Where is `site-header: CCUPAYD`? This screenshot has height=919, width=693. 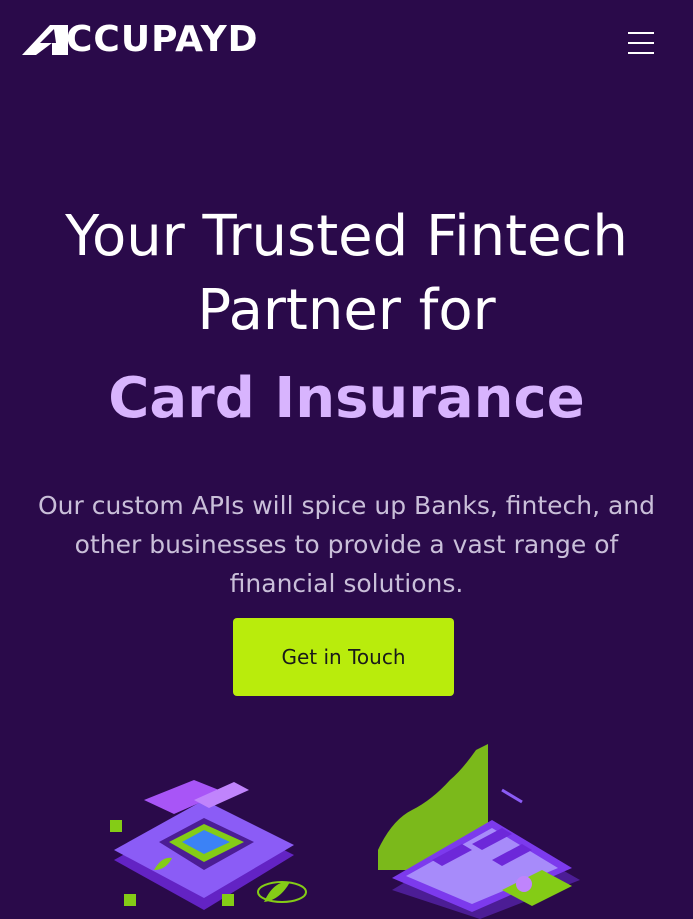
site-header: CCUPAYD is located at coordinates (346, 40).